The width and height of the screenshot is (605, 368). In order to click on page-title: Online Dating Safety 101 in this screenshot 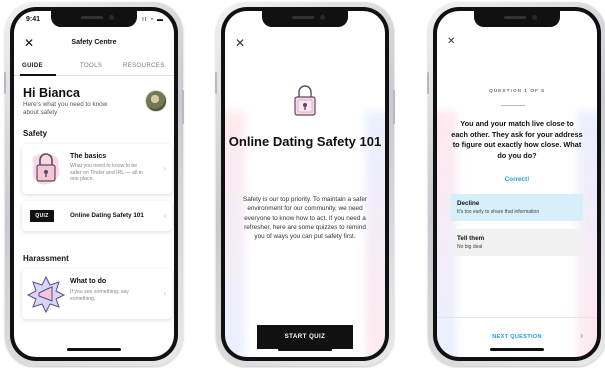, I will do `click(305, 141)`.